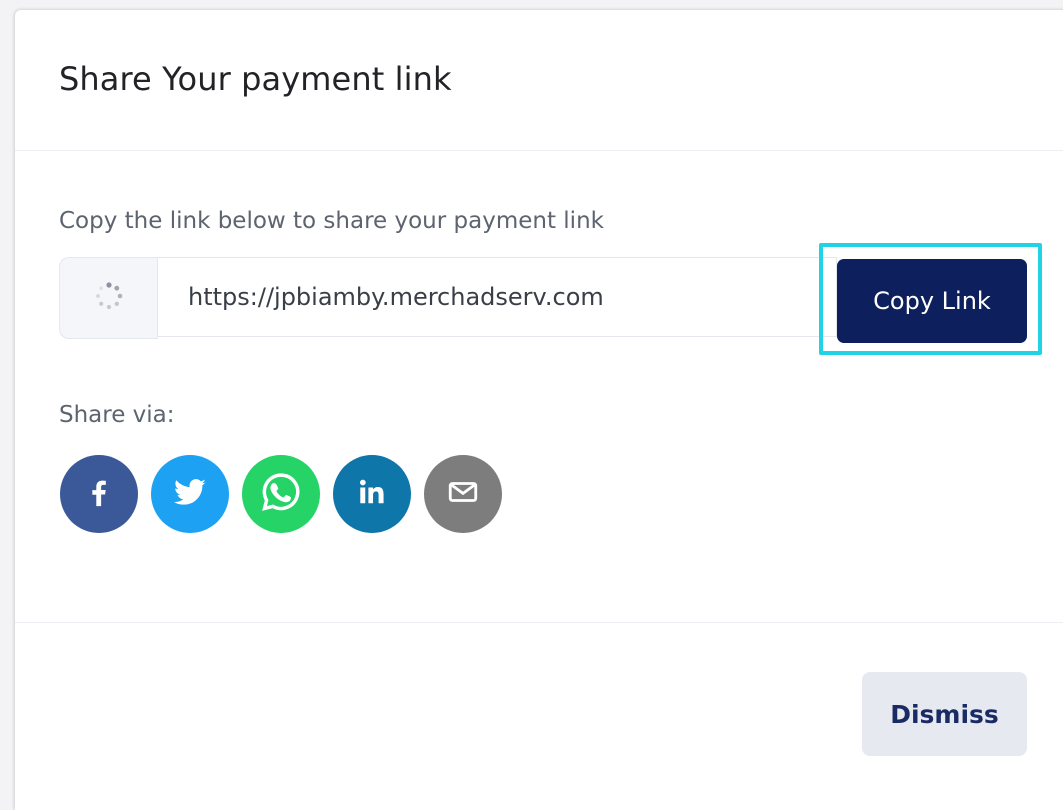 Image resolution: width=1063 pixels, height=810 pixels. I want to click on facebook-icon, so click(99, 494).